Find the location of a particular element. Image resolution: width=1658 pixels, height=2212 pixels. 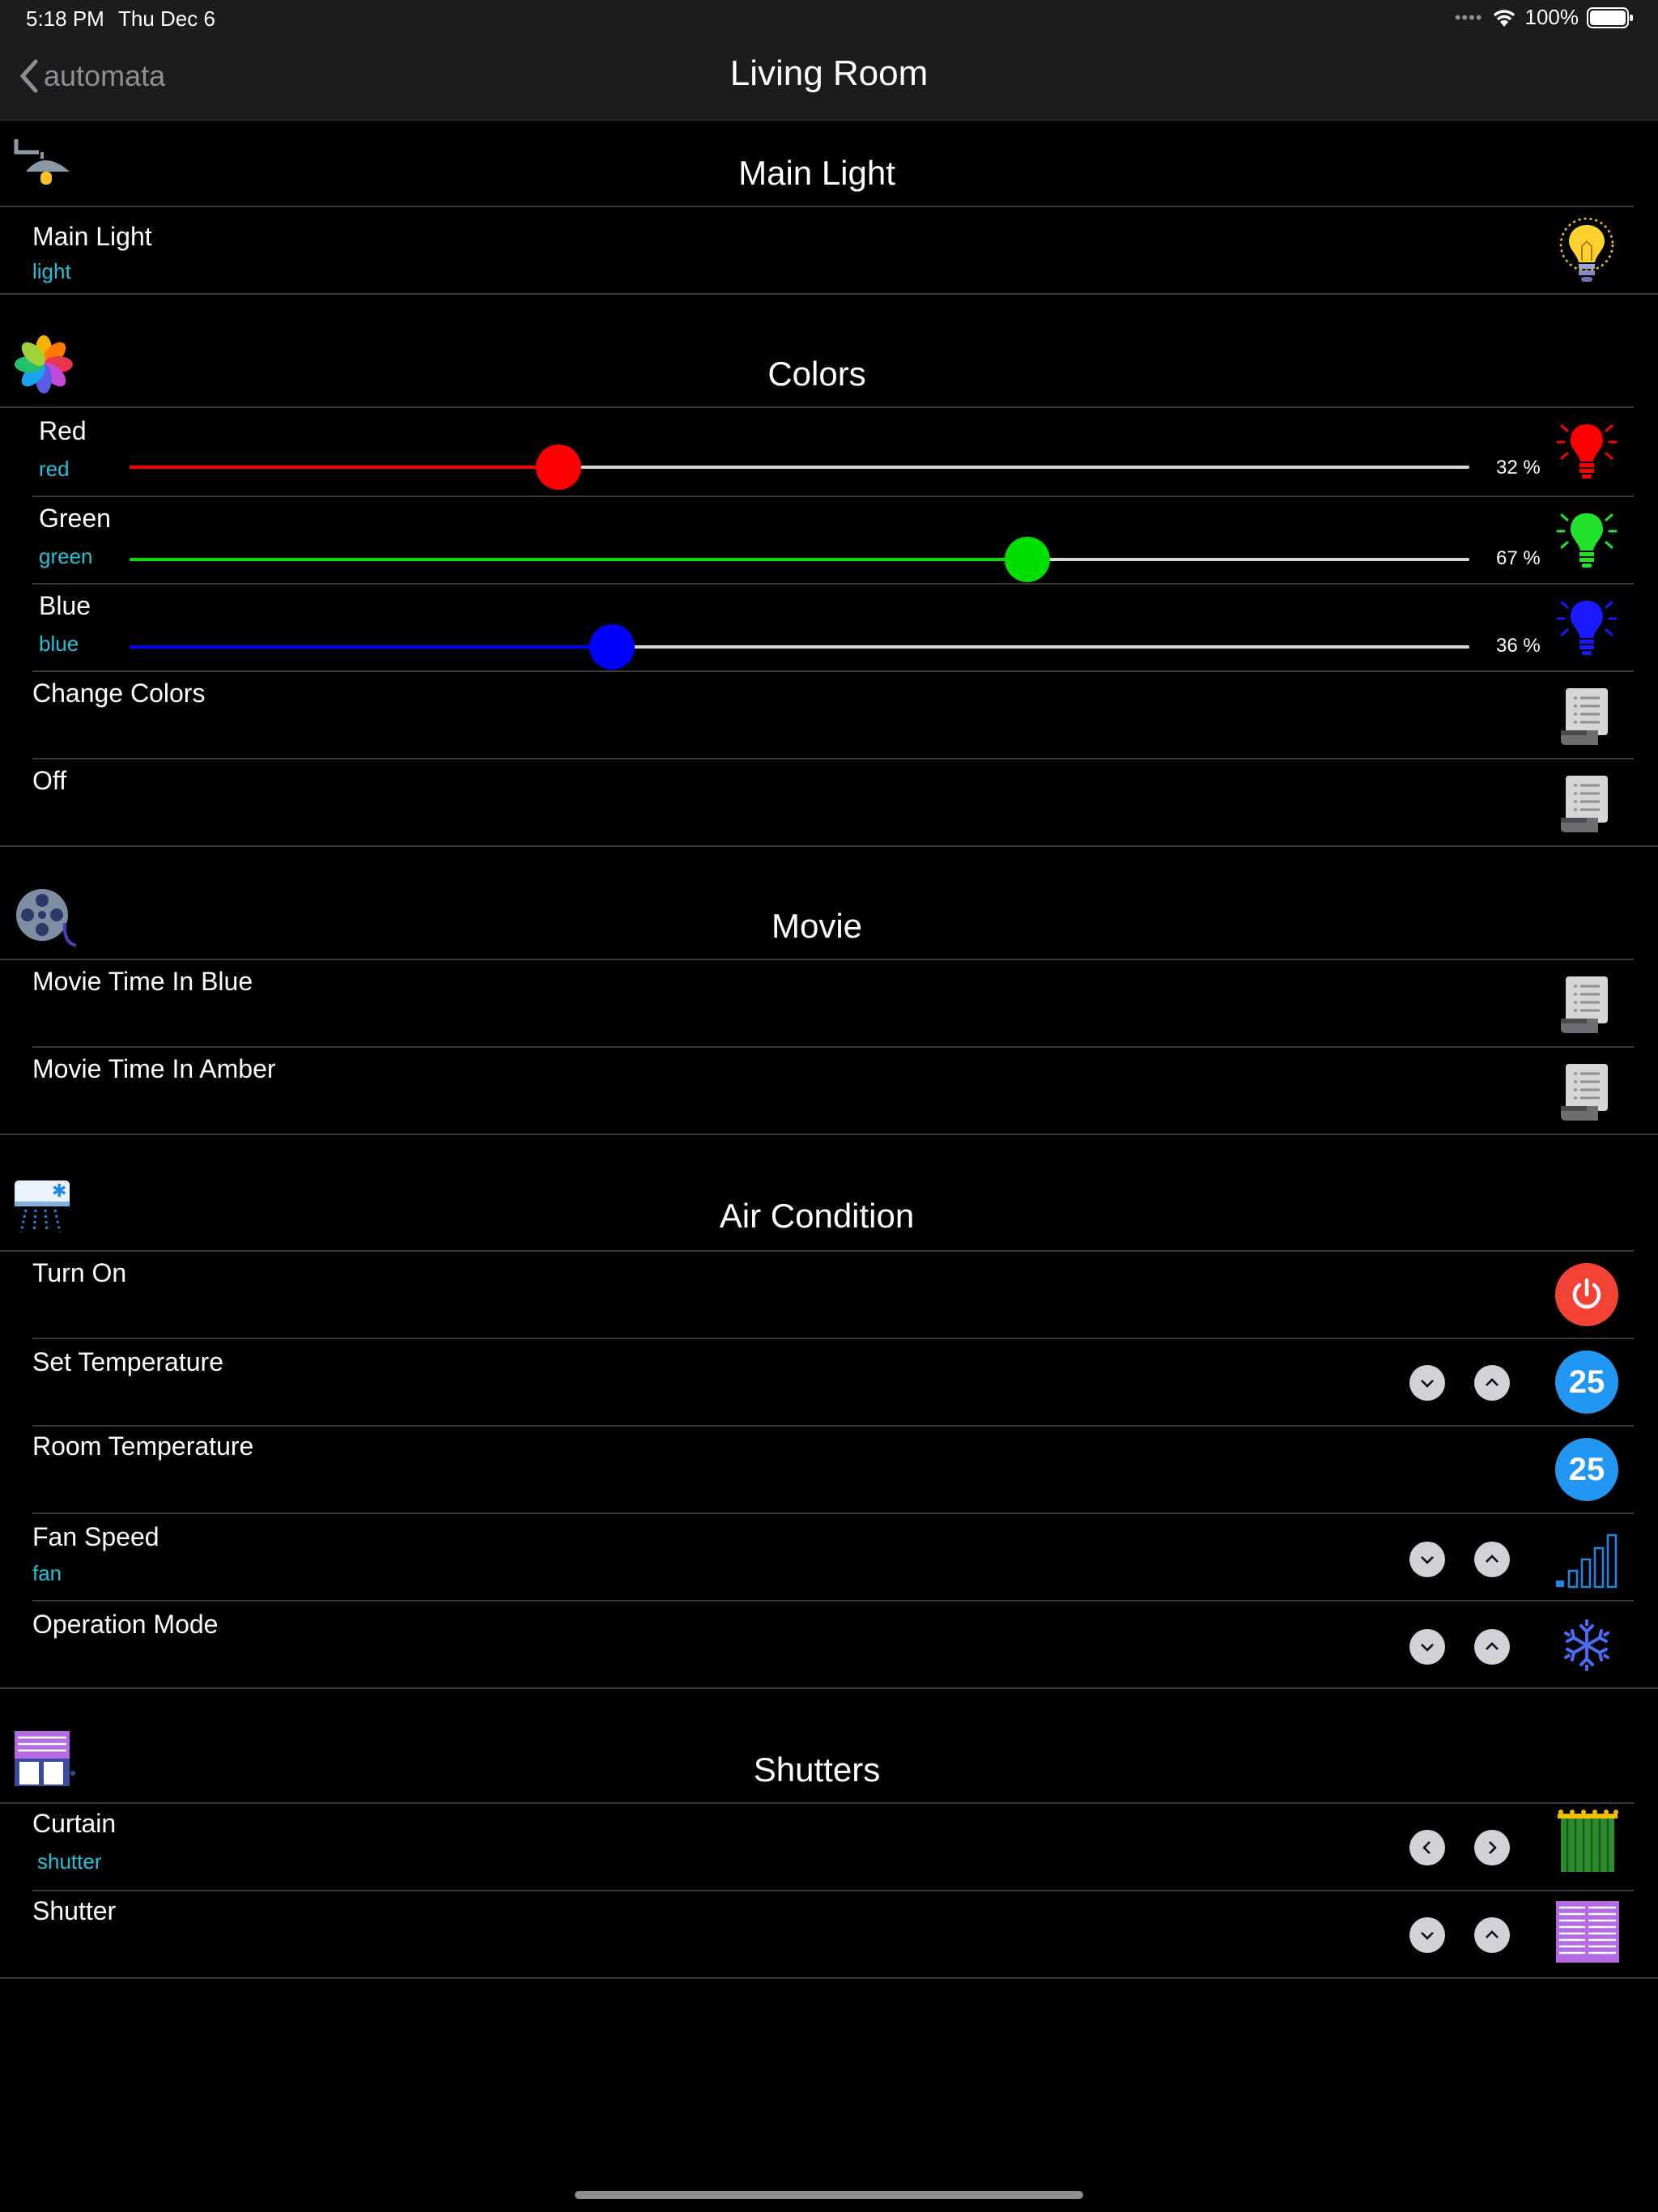

left-button is located at coordinates (1427, 1847).